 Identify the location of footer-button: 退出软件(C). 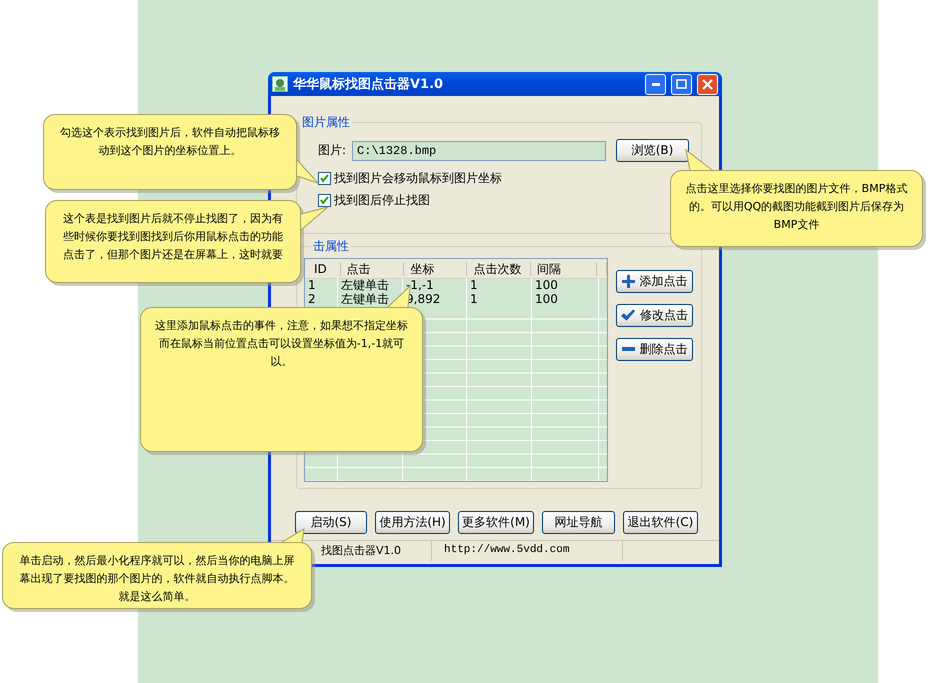
(660, 522).